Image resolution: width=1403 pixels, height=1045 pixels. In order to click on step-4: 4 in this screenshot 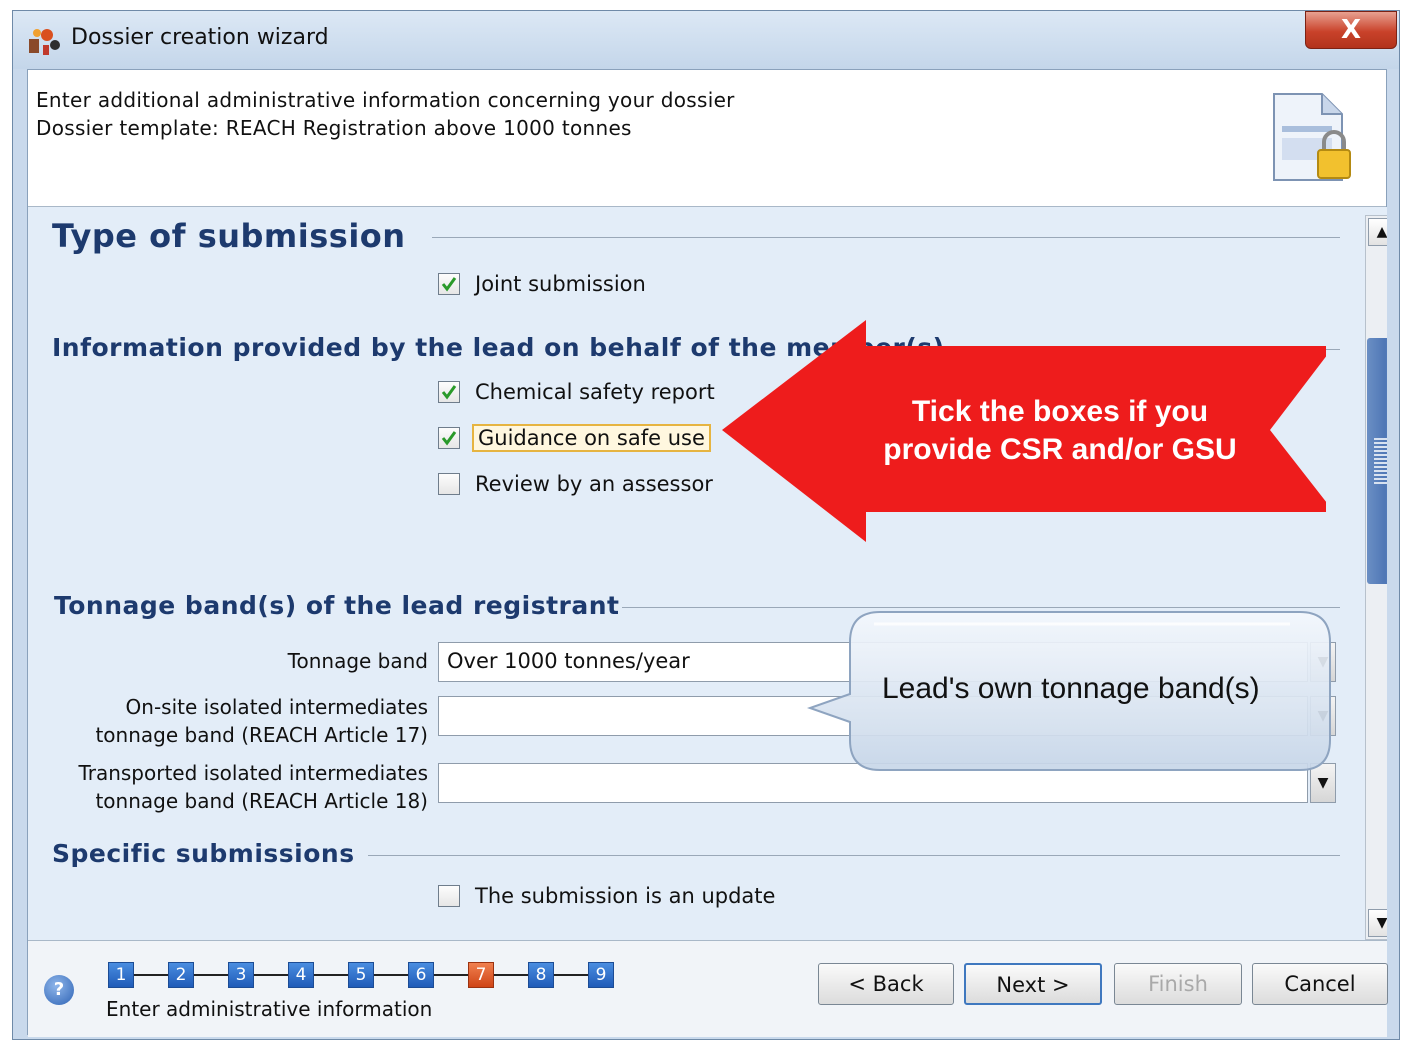, I will do `click(301, 975)`.